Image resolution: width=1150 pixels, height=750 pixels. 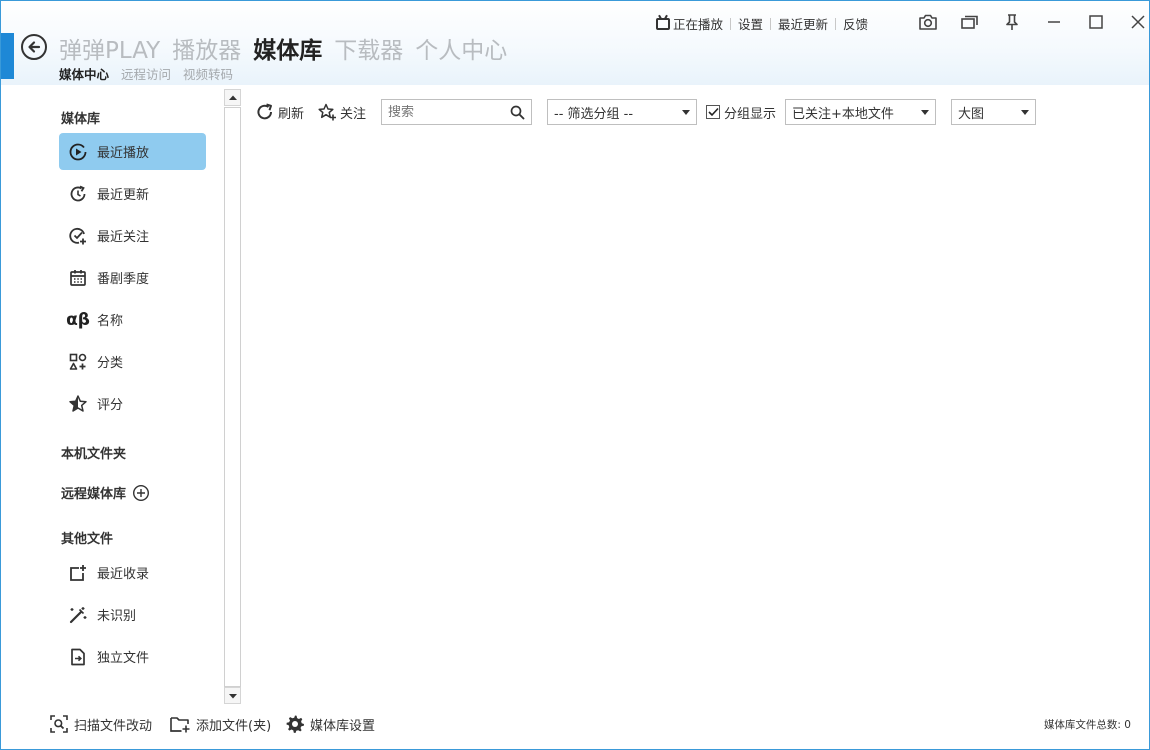 I want to click on group-display-toggle: 分组显示, so click(x=741, y=112).